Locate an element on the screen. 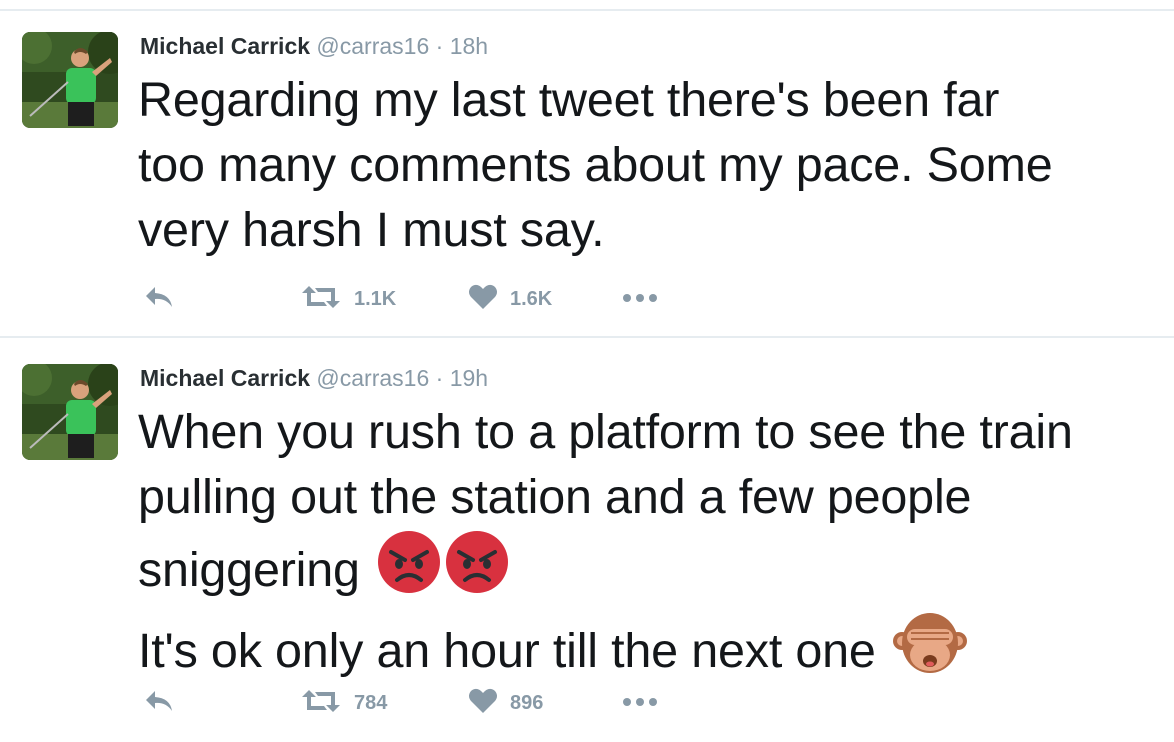  retweet-button: 784 is located at coordinates (343, 703).